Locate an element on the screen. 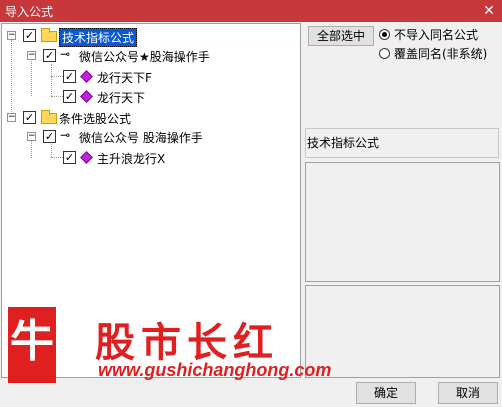  tree-node-formula: ✓ 龙行天下 is located at coordinates (102, 97).